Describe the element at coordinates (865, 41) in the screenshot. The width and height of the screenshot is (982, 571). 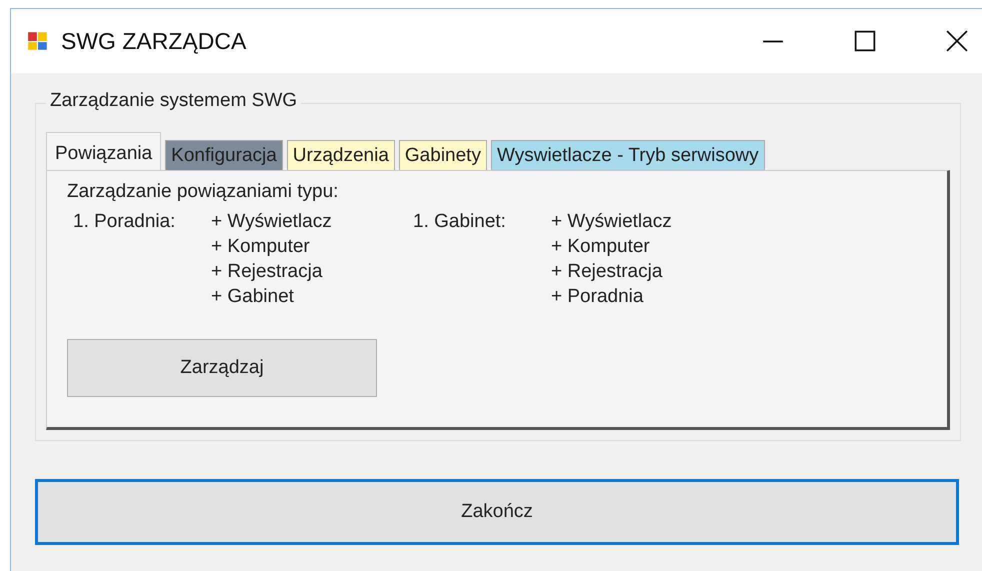
I see `maximize-icon` at that location.